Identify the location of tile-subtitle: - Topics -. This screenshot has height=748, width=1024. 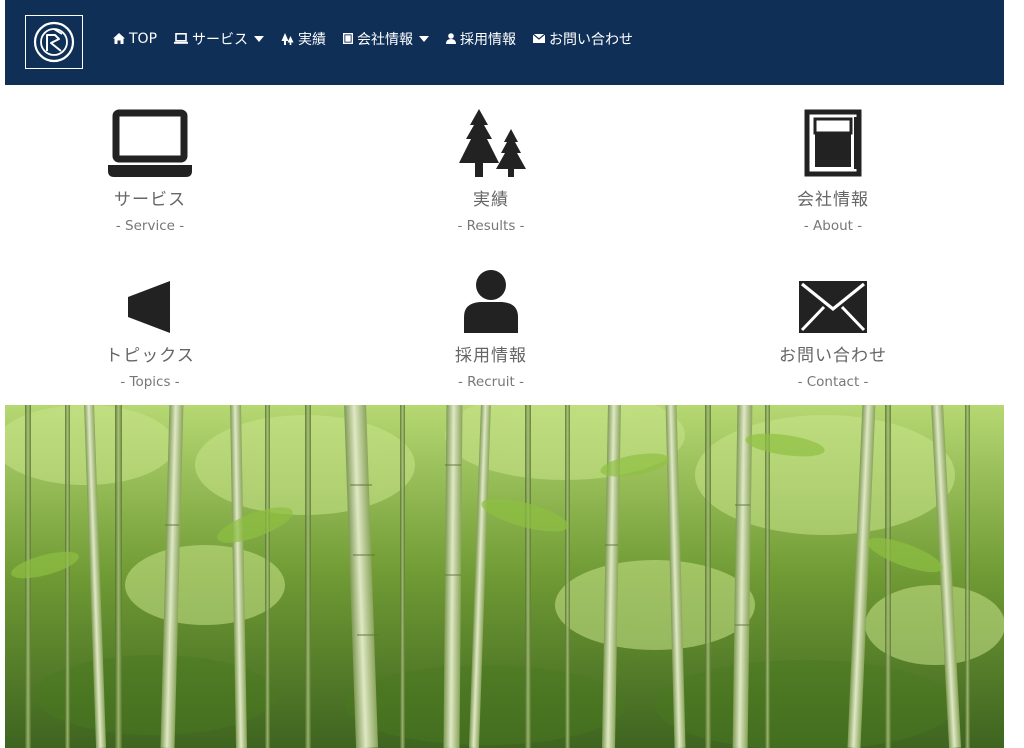
(150, 382).